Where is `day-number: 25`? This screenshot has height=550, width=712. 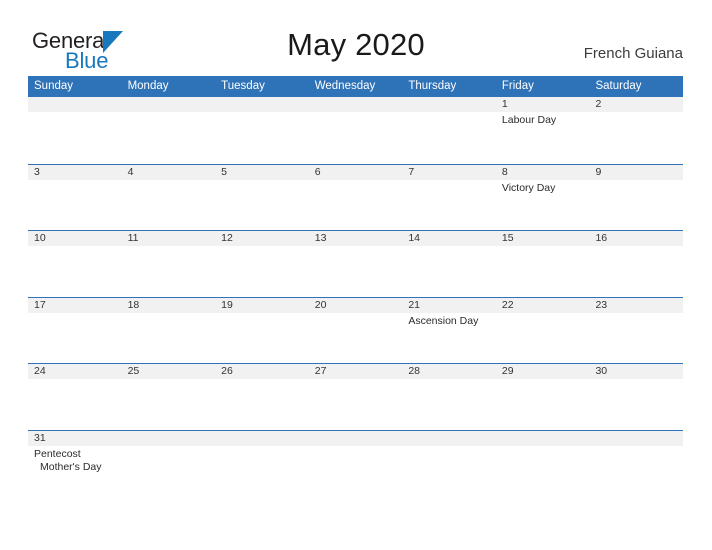
day-number: 25 is located at coordinates (169, 371).